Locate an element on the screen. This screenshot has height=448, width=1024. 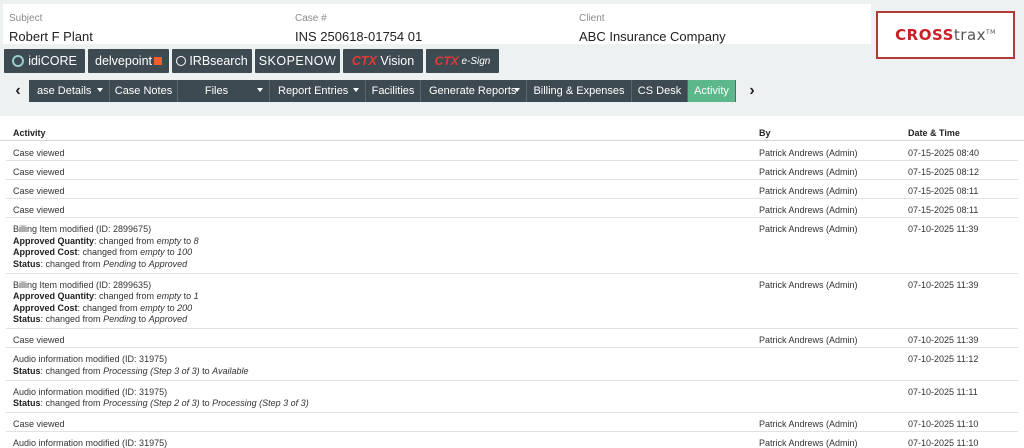
tab-activity: Activity is located at coordinates (712, 91).